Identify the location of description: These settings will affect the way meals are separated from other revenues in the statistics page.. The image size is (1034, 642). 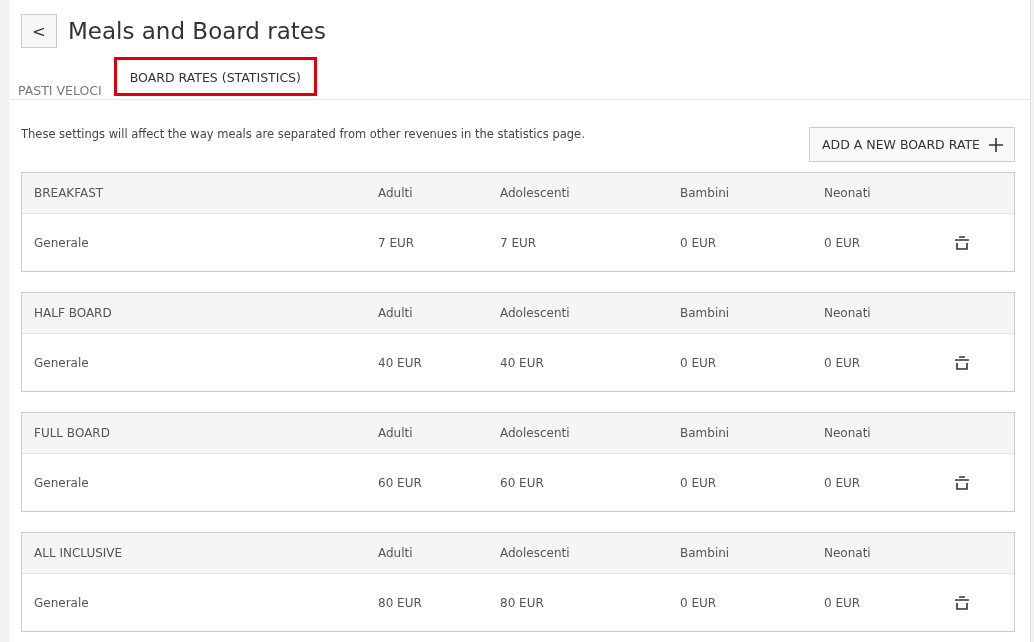
(303, 134).